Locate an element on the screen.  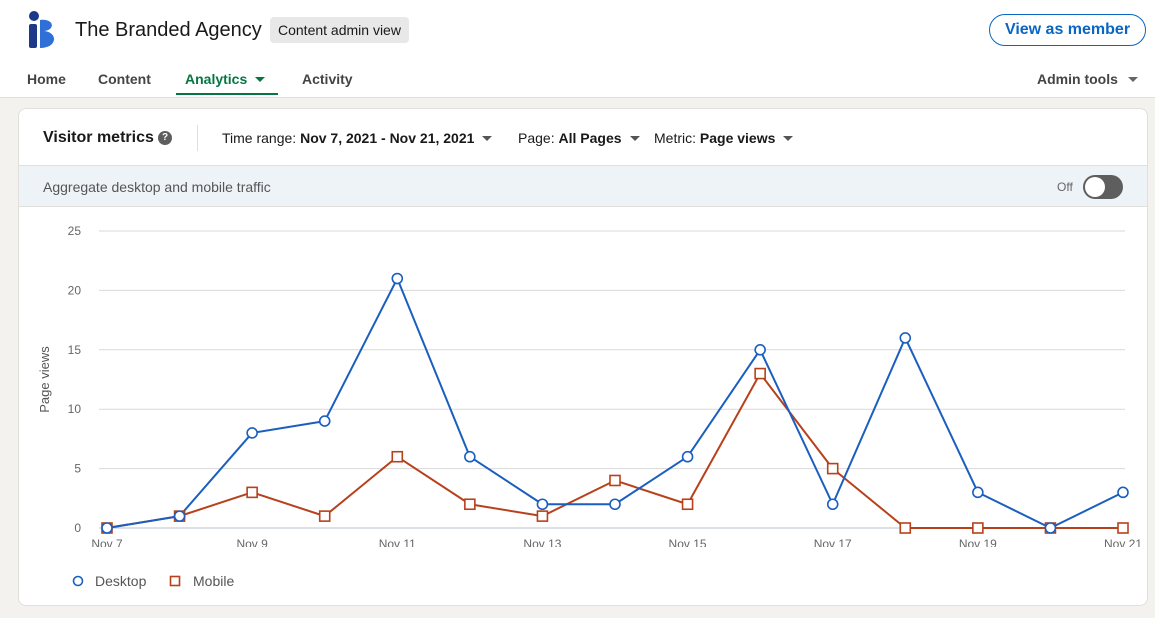
admin-tools-dropdown: Admin tools is located at coordinates (1087, 79).